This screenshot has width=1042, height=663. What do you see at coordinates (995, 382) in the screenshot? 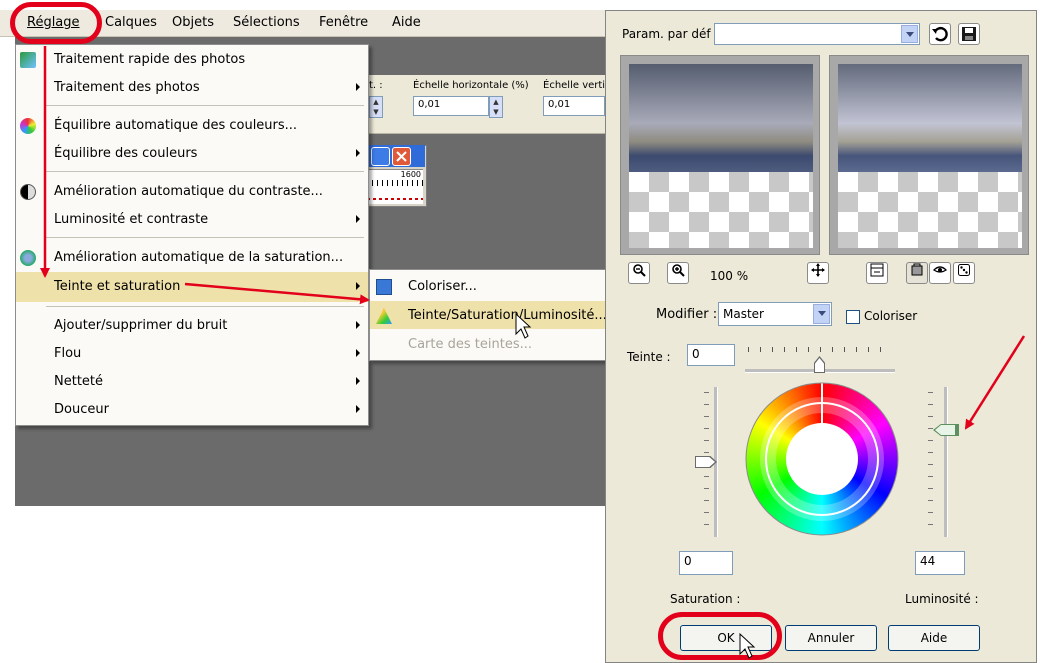
I see `arrow-to-luminosity-slider` at bounding box center [995, 382].